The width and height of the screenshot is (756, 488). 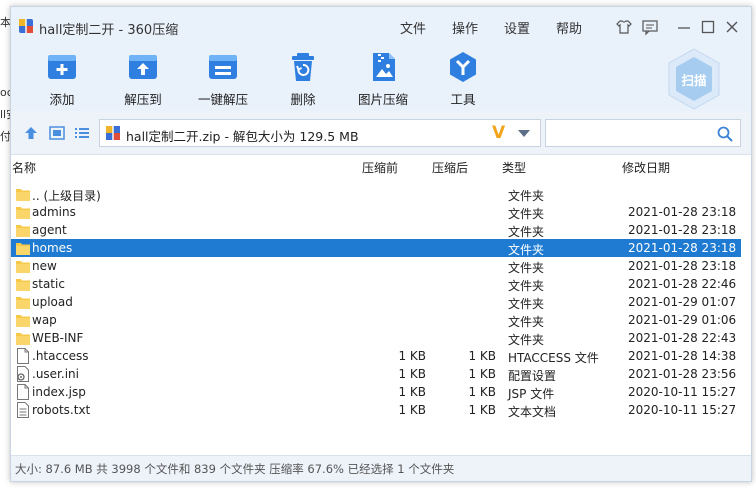 I want to click on scan-label: 扫描, so click(x=694, y=80).